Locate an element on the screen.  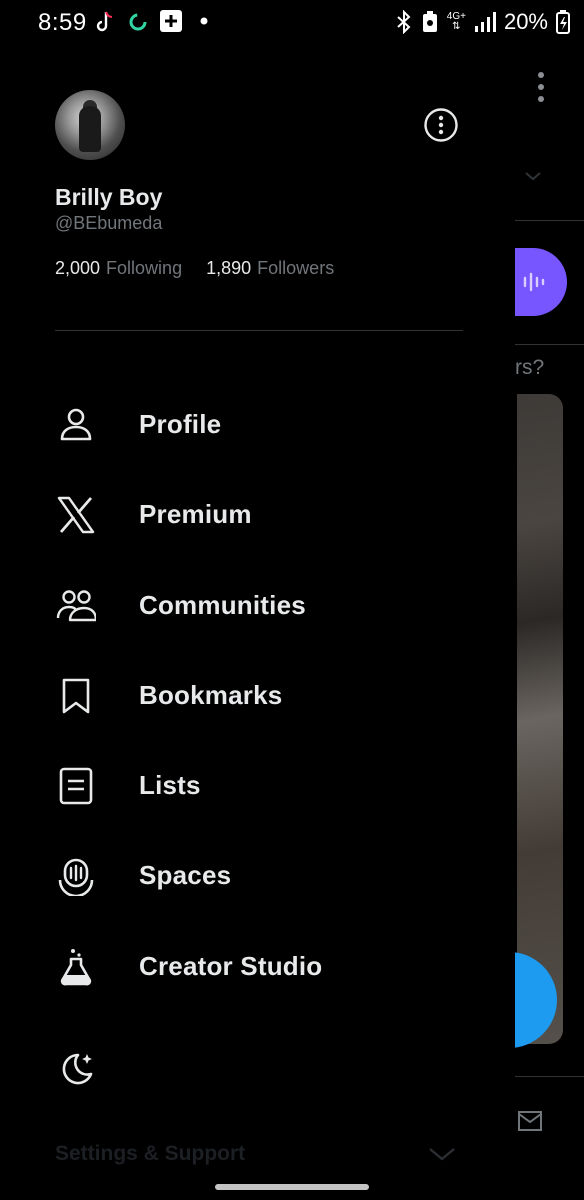
menu-label: Bookmarks is located at coordinates (211, 694).